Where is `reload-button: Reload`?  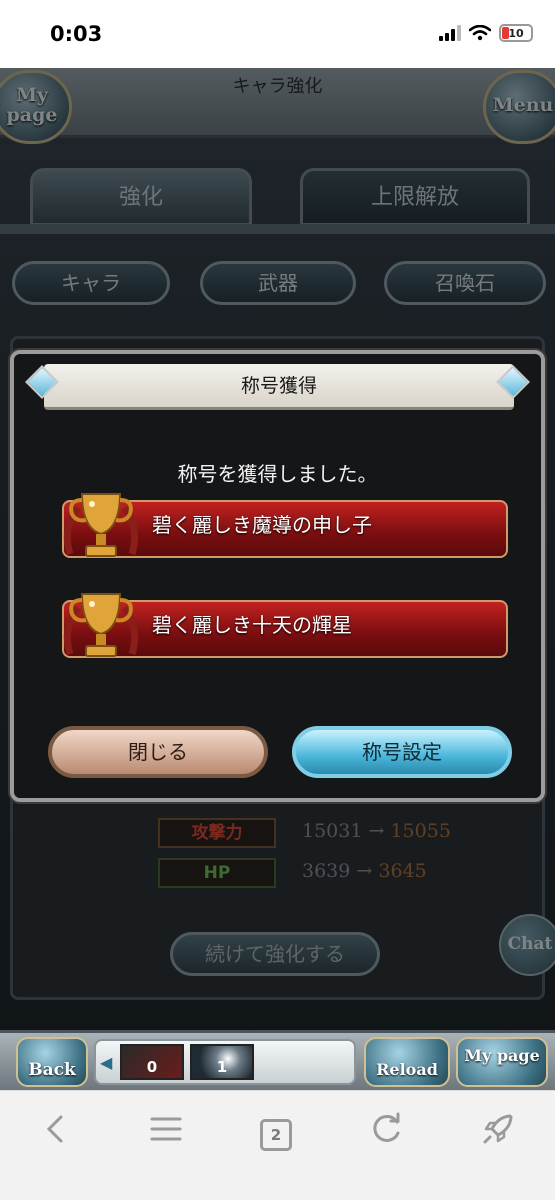
reload-button: Reload is located at coordinates (407, 1062).